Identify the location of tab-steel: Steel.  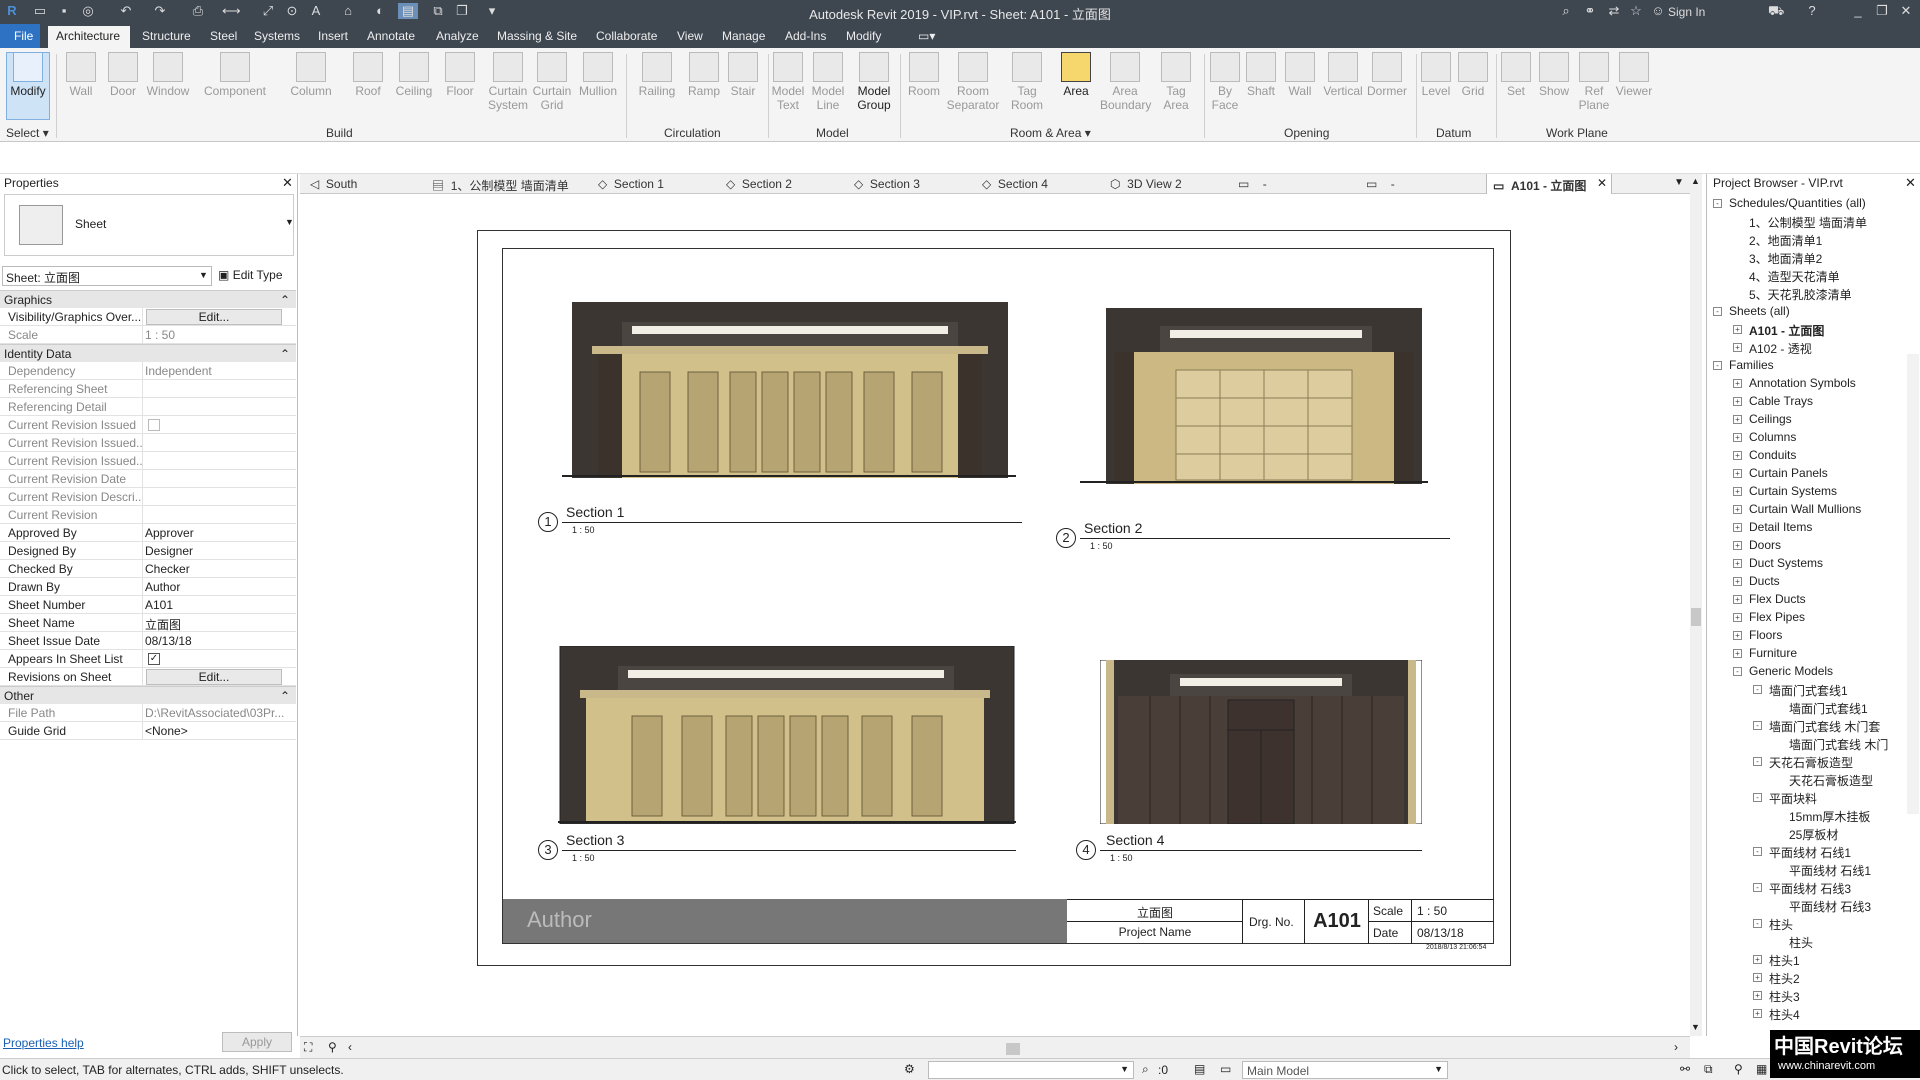
(223, 36).